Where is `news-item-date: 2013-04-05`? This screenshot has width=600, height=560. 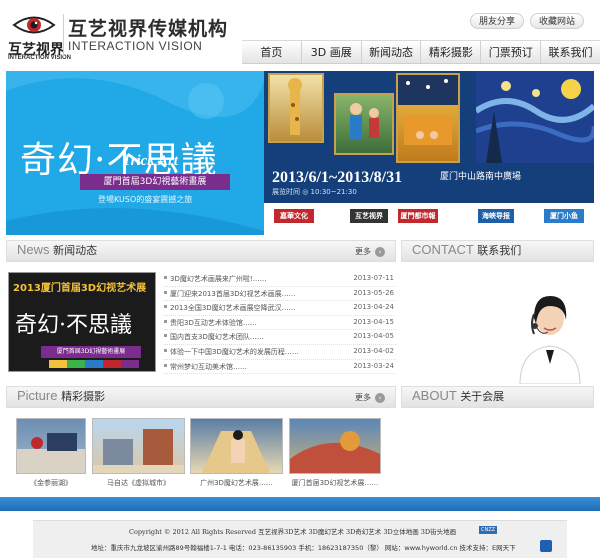
news-item-date: 2013-04-05 is located at coordinates (373, 336).